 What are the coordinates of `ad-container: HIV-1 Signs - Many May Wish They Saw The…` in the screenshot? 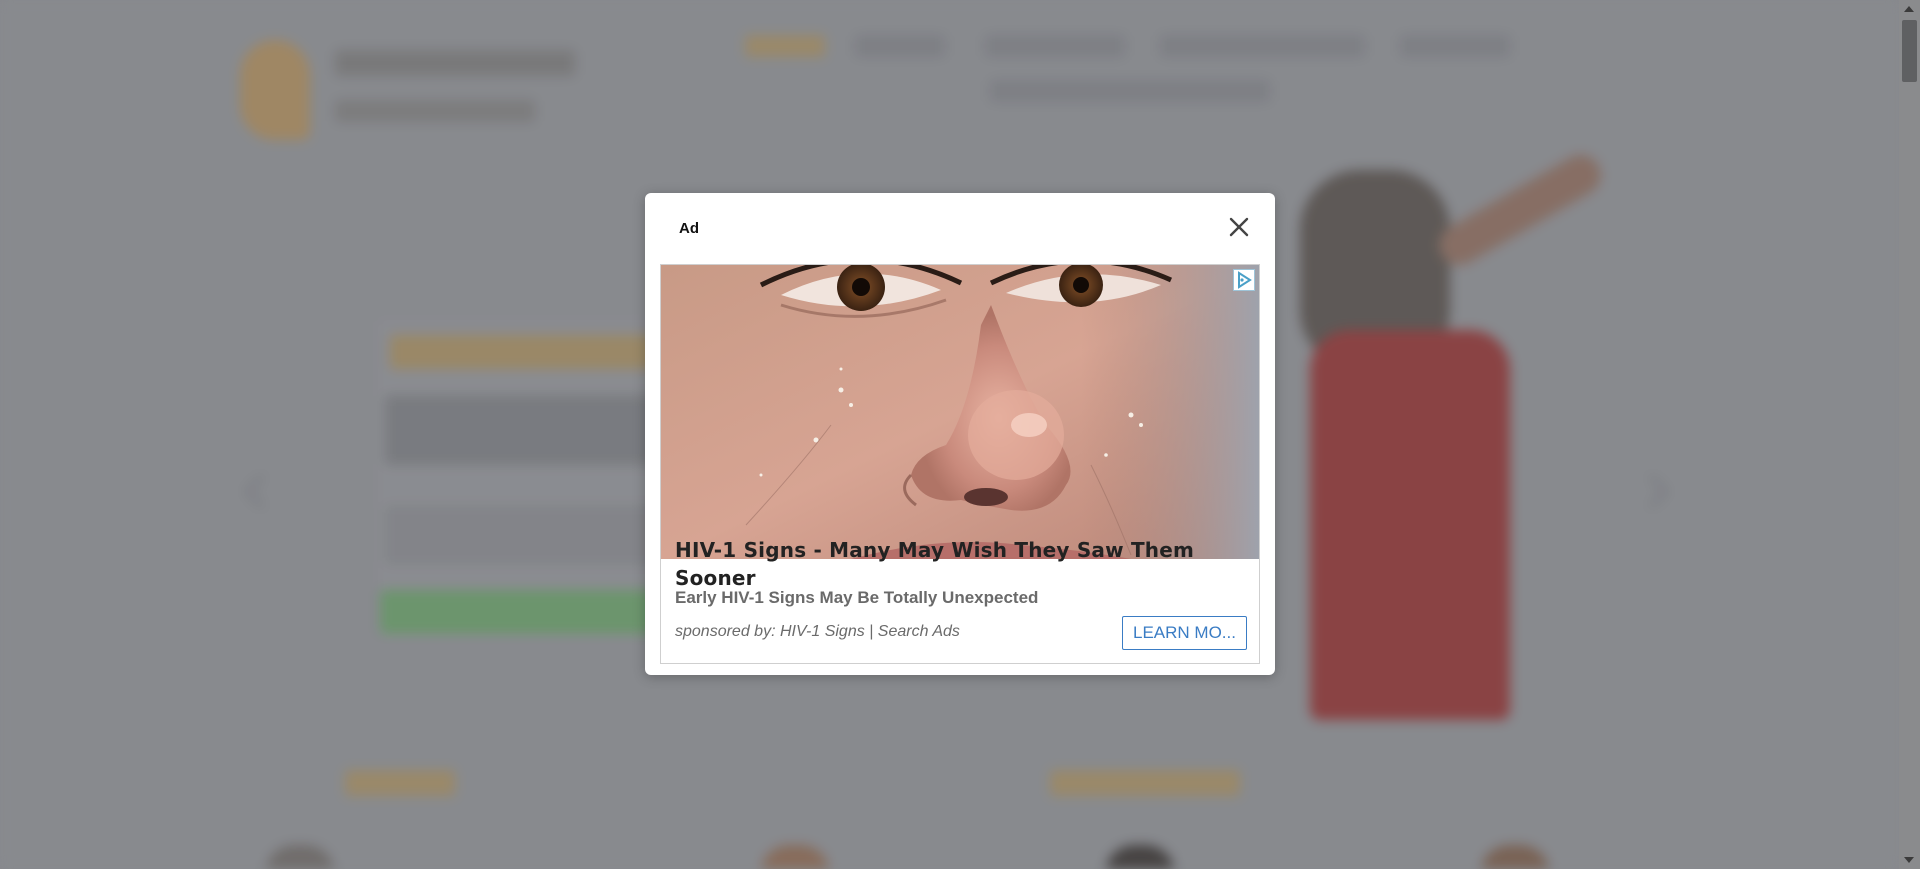 It's located at (960, 464).